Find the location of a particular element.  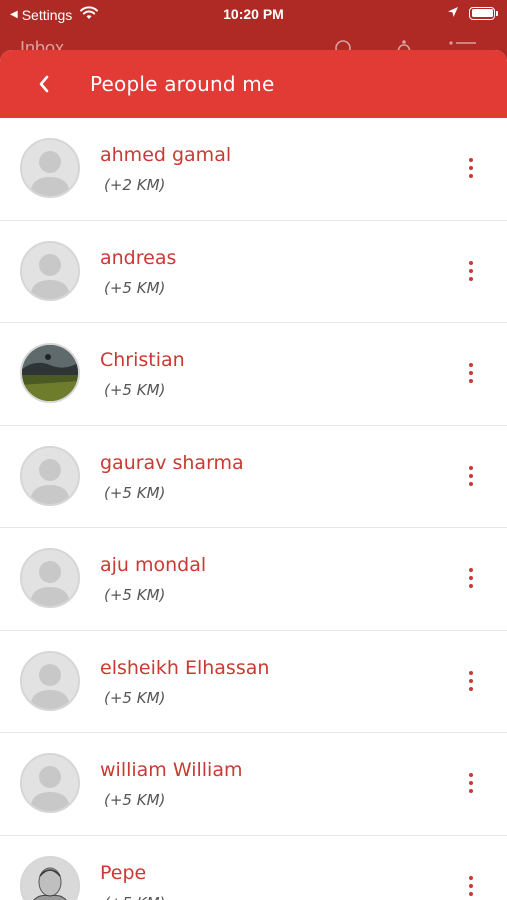

status-right is located at coordinates (472, 13).